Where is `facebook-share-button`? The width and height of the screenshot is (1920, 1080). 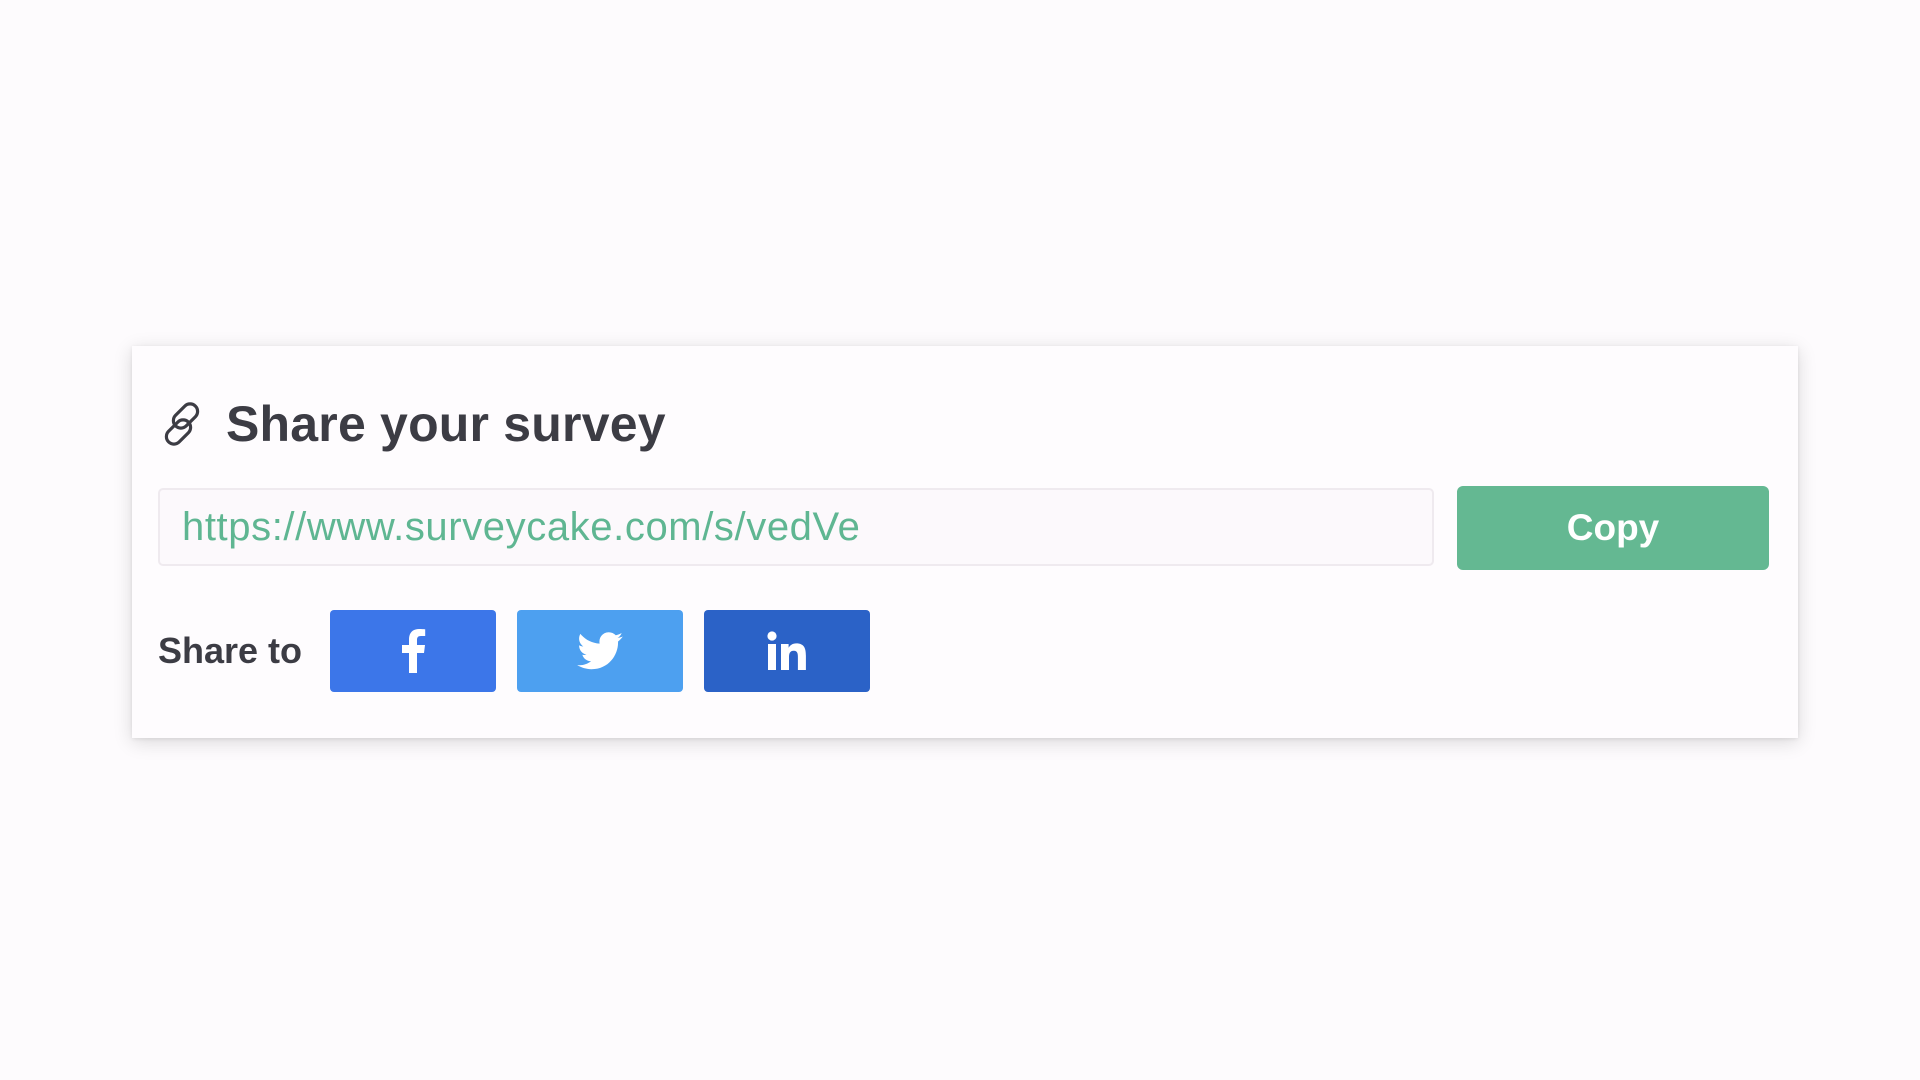 facebook-share-button is located at coordinates (413, 651).